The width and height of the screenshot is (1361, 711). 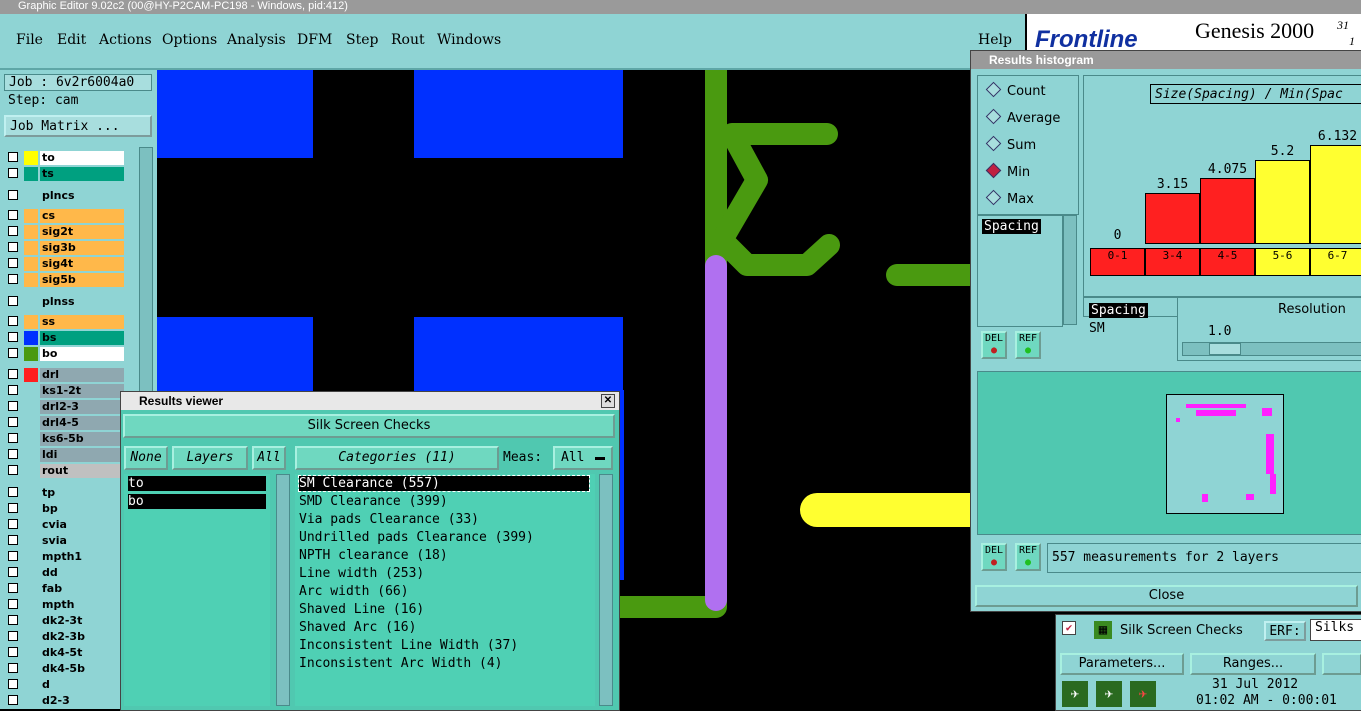 What do you see at coordinates (66, 354) in the screenshot?
I see `layer-row-bo: bo` at bounding box center [66, 354].